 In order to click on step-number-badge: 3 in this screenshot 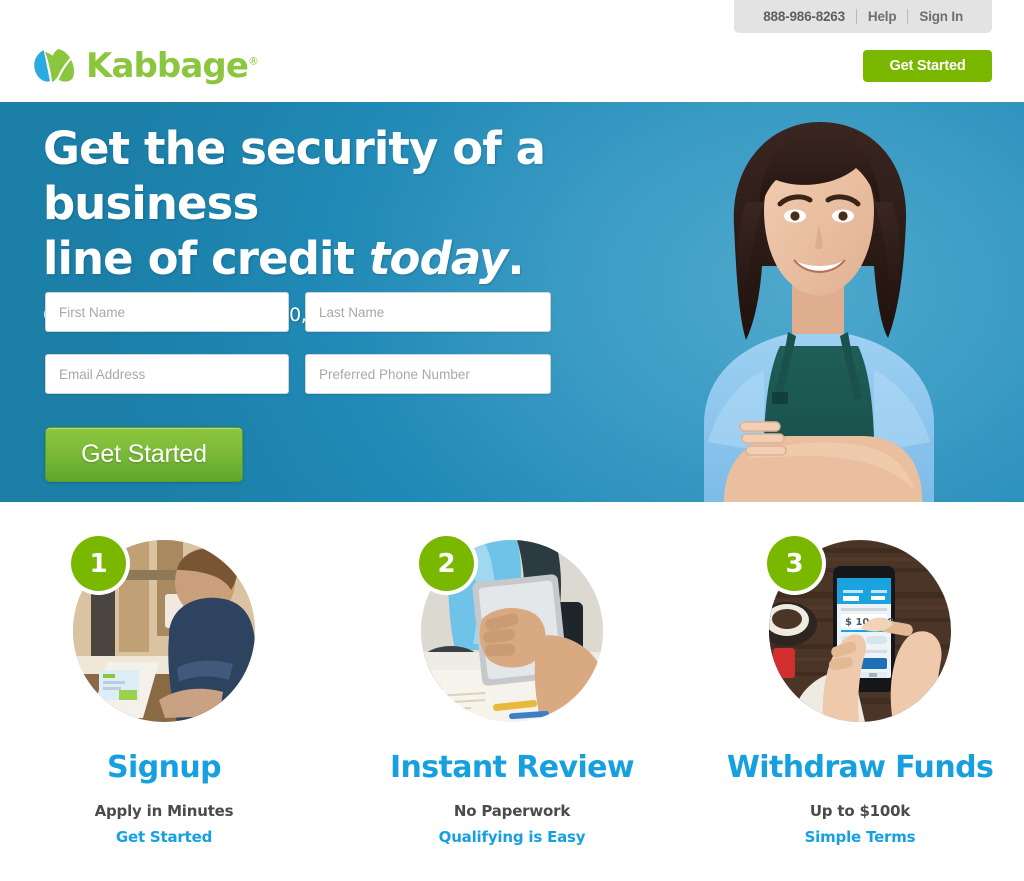, I will do `click(794, 563)`.